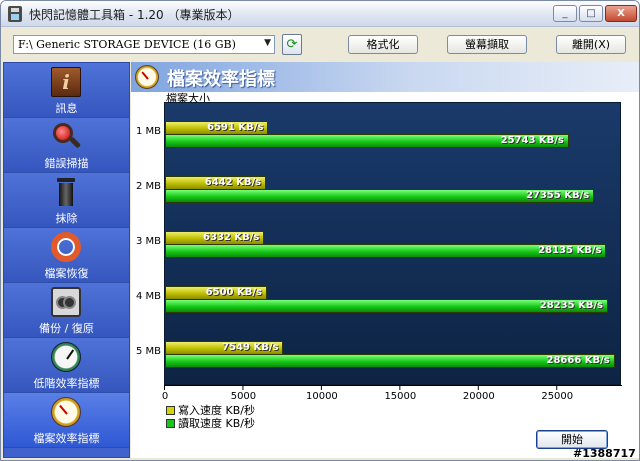 The height and width of the screenshot is (461, 640). I want to click on sidebar-item-low-level-benchmark: 低階效率指標, so click(66, 365).